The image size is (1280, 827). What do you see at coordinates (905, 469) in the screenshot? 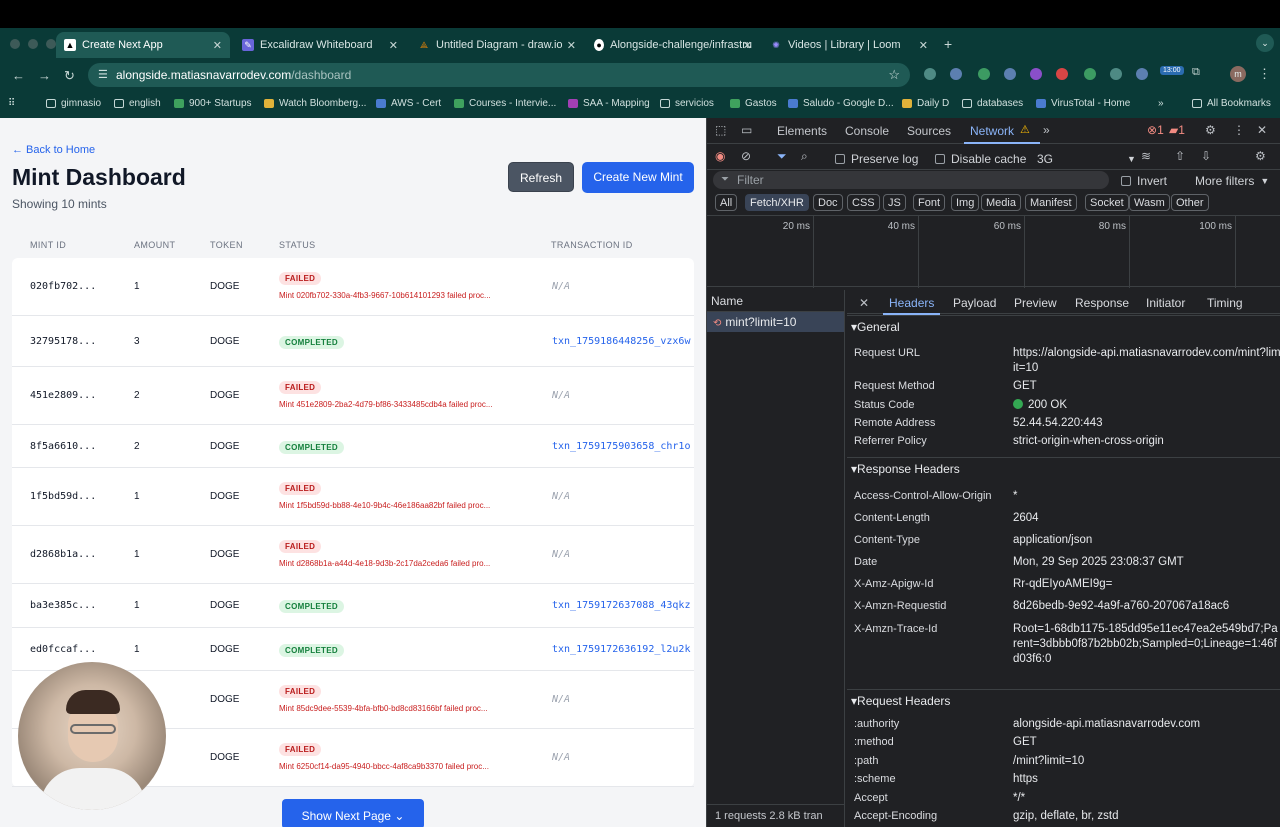
I see `response-headers-section: ▾Response Headers` at bounding box center [905, 469].